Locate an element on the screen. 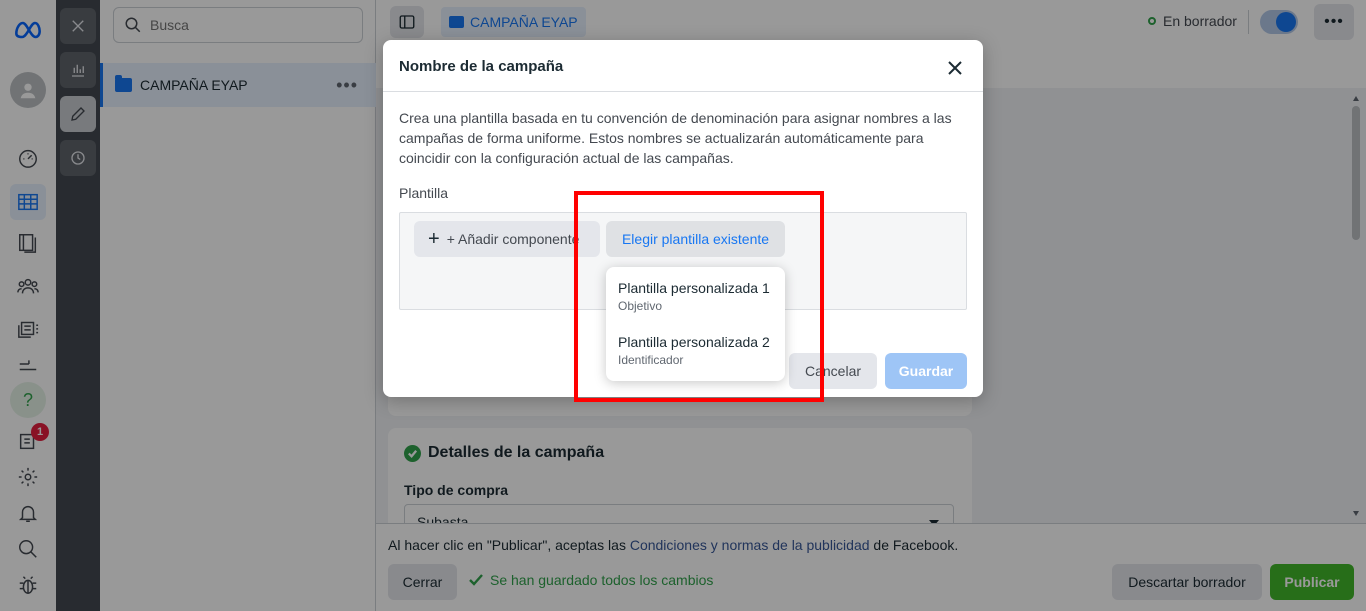 Image resolution: width=1366 pixels, height=611 pixels. highlight-box is located at coordinates (699, 296).